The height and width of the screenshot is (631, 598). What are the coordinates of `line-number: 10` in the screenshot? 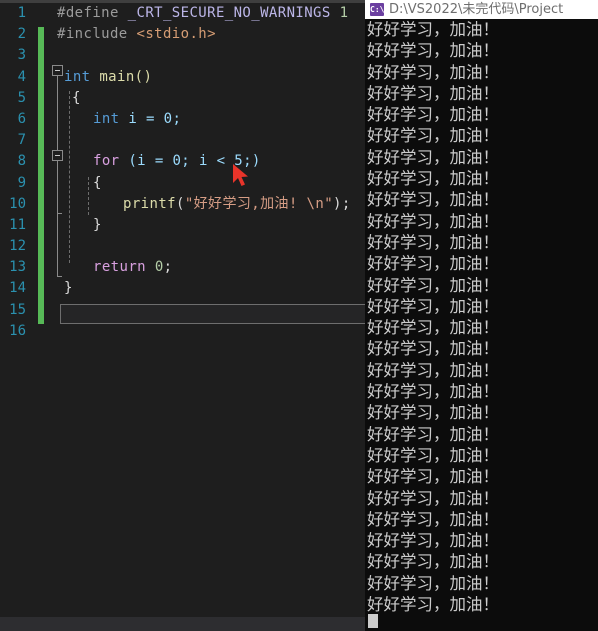 It's located at (17, 203).